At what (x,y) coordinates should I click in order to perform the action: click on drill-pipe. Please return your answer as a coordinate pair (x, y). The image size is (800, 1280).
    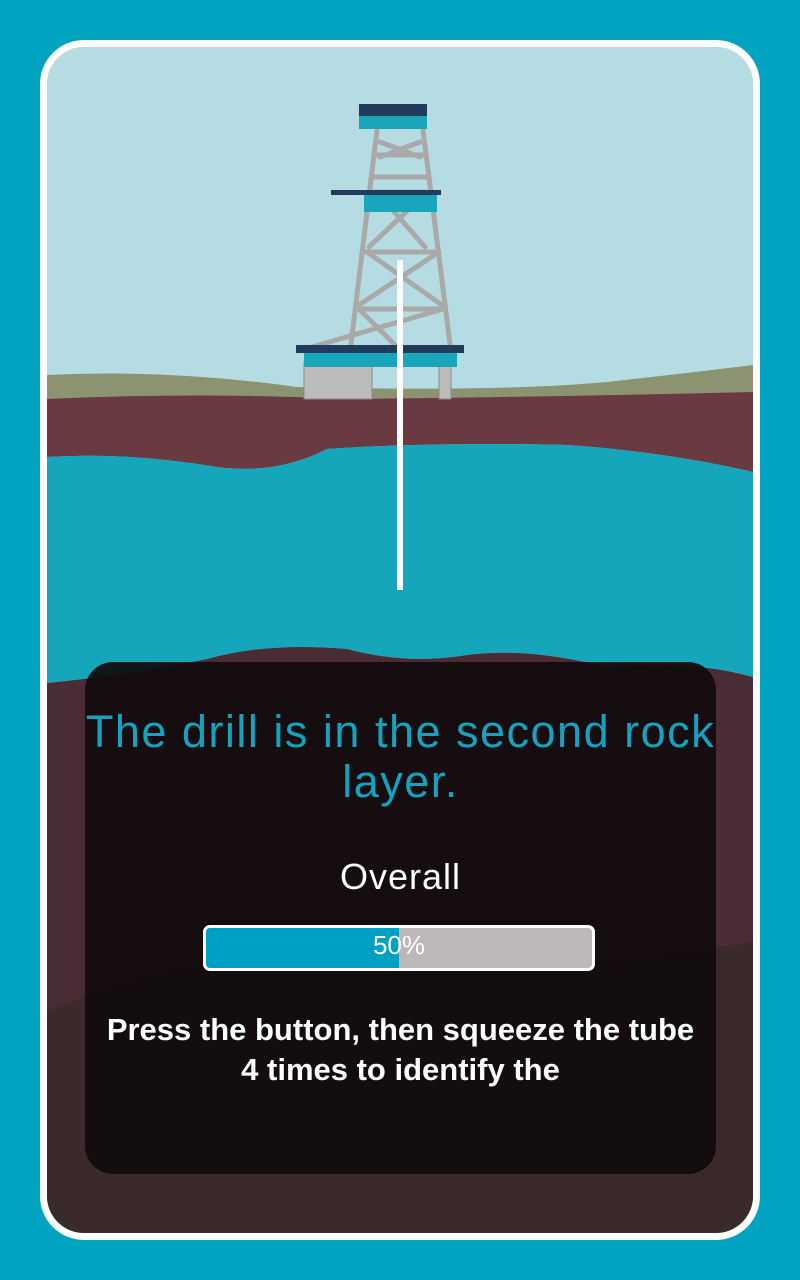
    Looking at the image, I should click on (400, 425).